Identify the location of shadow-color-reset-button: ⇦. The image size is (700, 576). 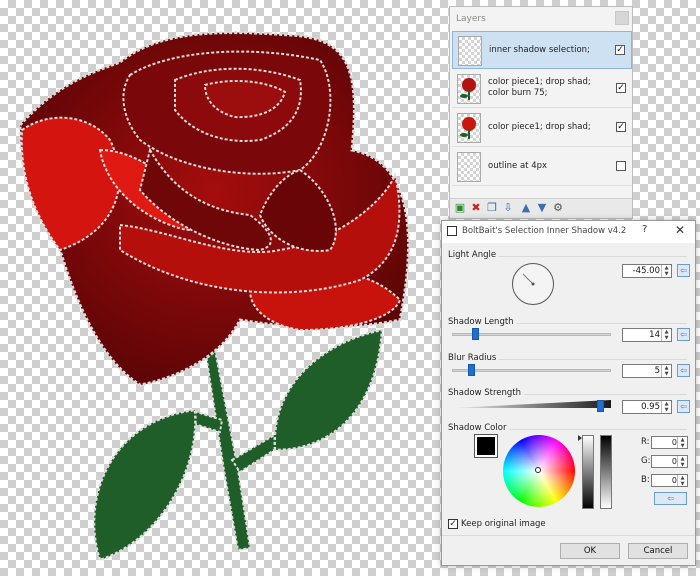
(670, 498).